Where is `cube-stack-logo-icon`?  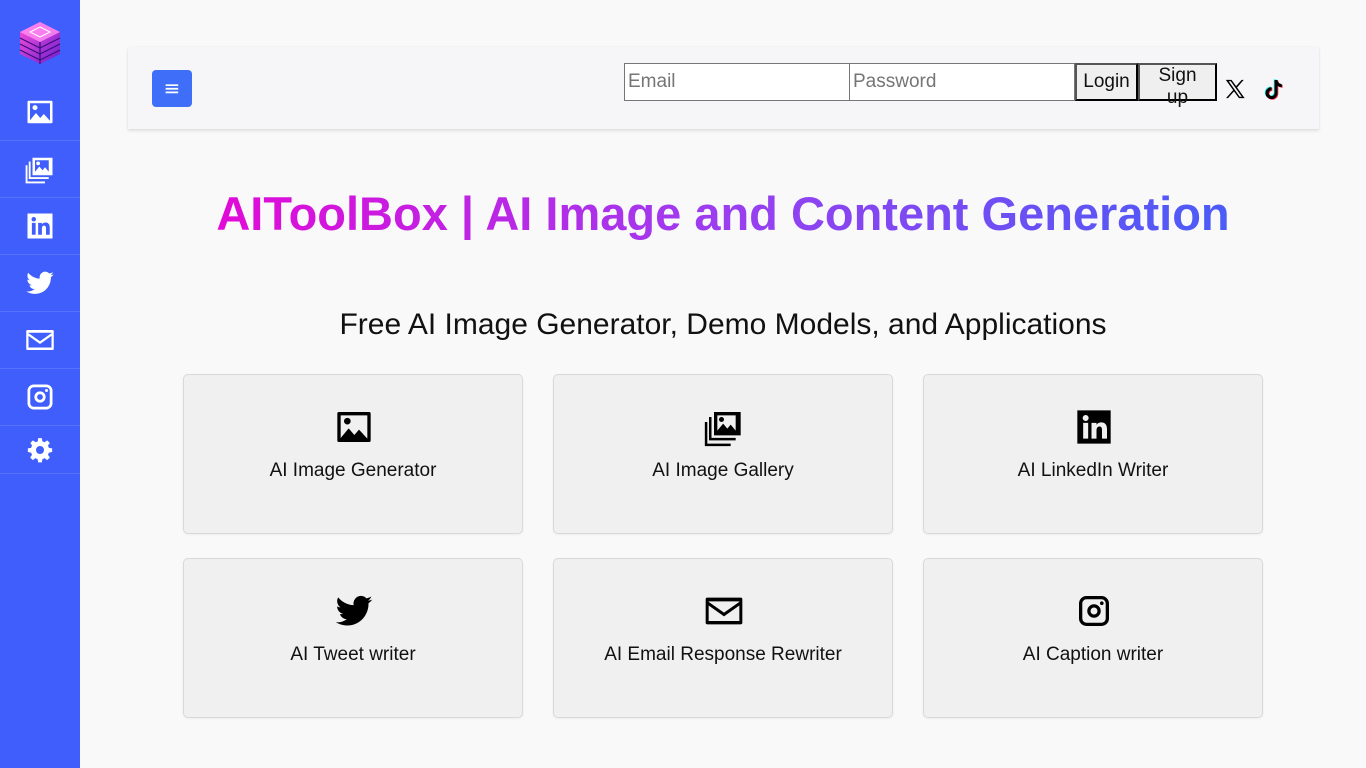
cube-stack-logo-icon is located at coordinates (40, 43).